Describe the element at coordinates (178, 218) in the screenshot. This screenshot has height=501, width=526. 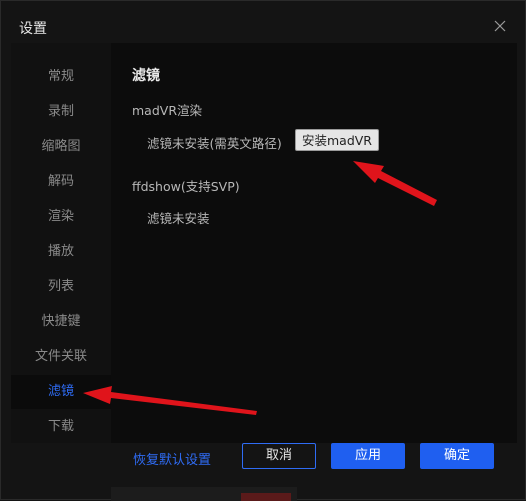
I see `ffdshow-status: 滤镜未安装` at that location.